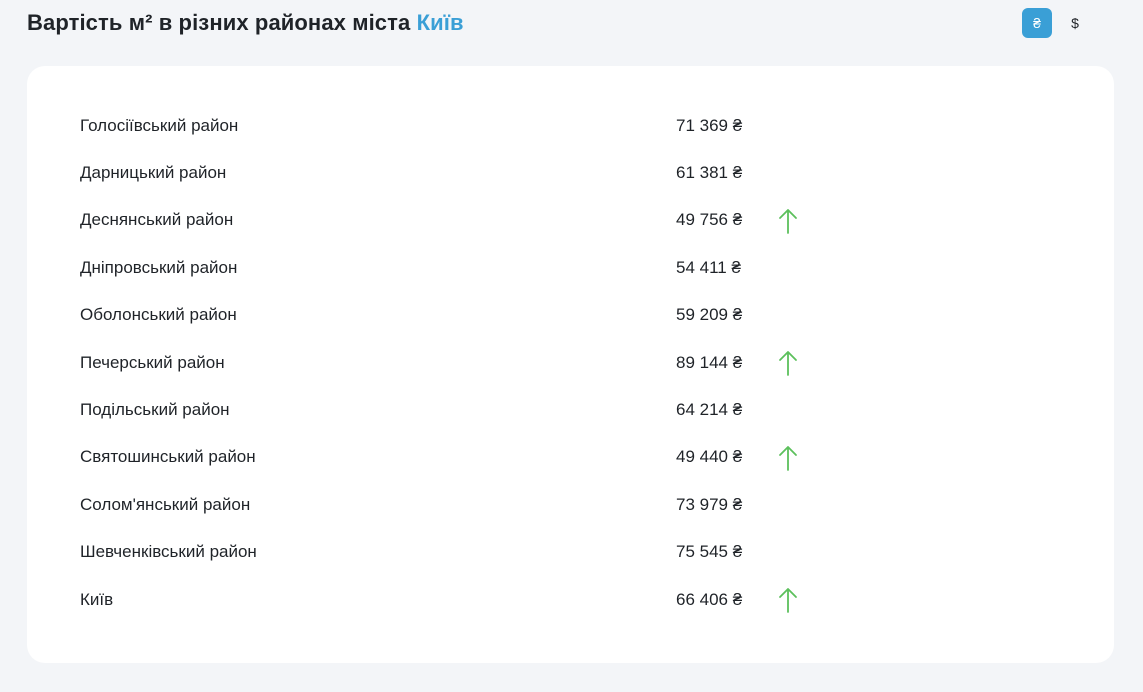  Describe the element at coordinates (580, 409) in the screenshot. I see `district-row: Подільський район 64 214 ₴` at that location.